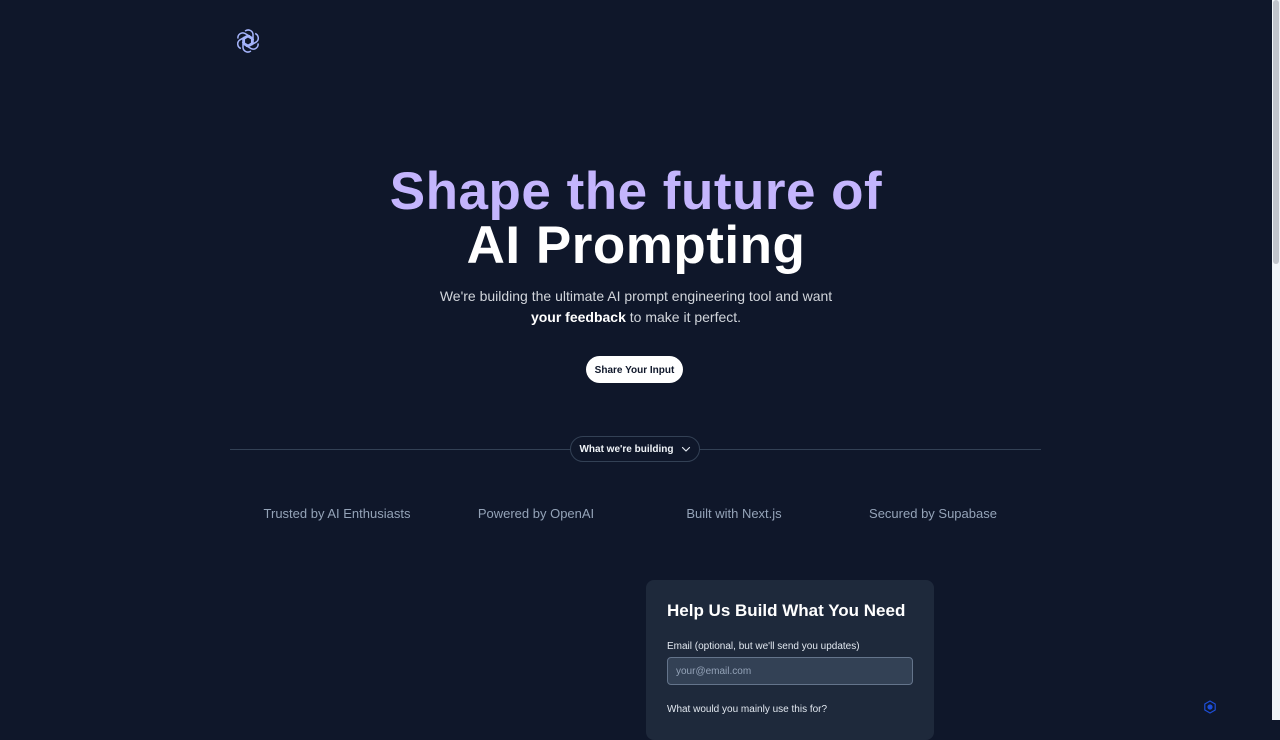 This screenshot has height=740, width=1280. I want to click on hero-title-line-2: AI Prompting, so click(636, 245).